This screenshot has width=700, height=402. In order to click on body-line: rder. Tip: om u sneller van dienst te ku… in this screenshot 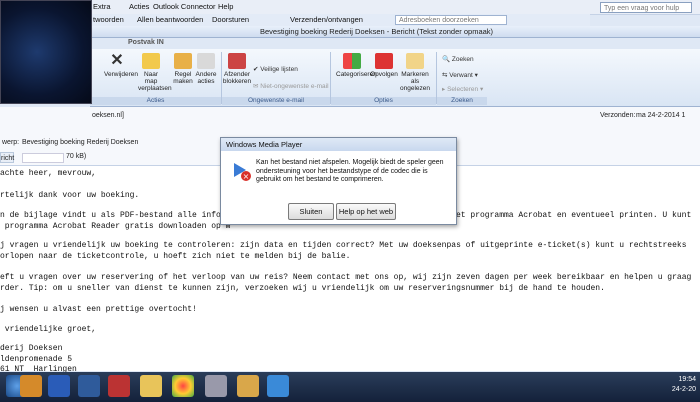, I will do `click(302, 288)`.